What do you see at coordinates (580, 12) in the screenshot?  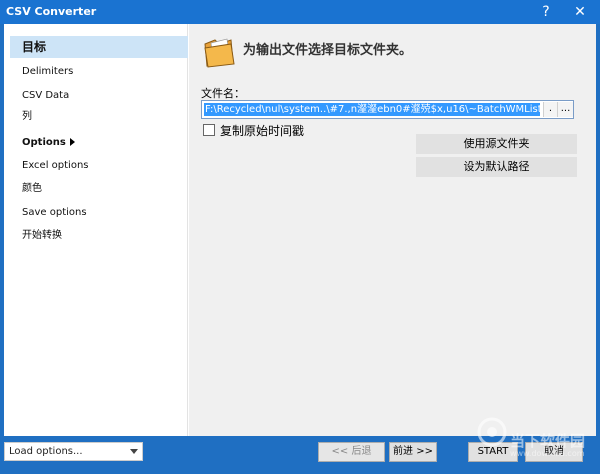 I see `close-button: ✕` at bounding box center [580, 12].